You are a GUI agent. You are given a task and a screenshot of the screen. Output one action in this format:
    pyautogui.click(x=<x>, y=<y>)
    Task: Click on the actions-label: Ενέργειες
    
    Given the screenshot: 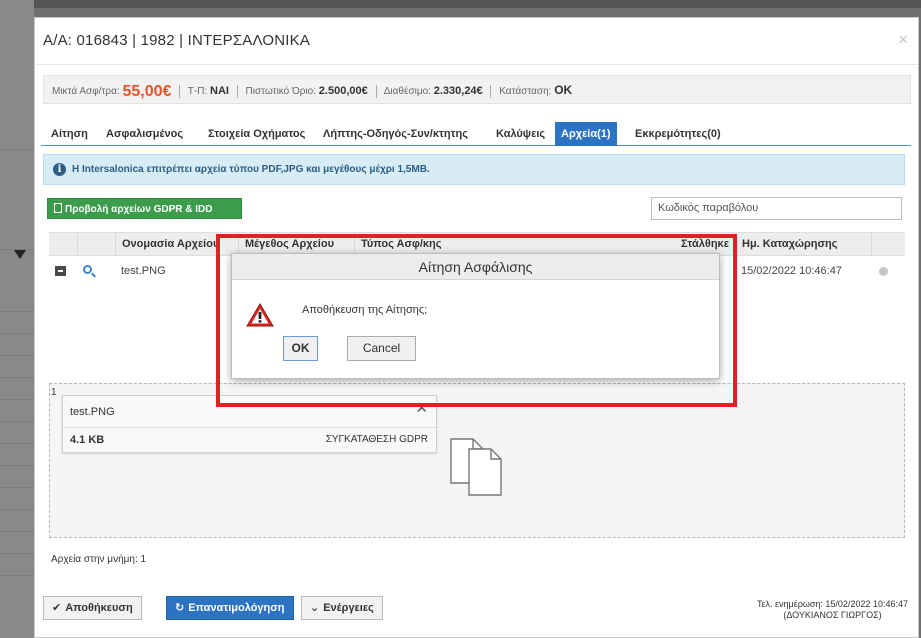 What is the action you would take?
    pyautogui.click(x=348, y=608)
    